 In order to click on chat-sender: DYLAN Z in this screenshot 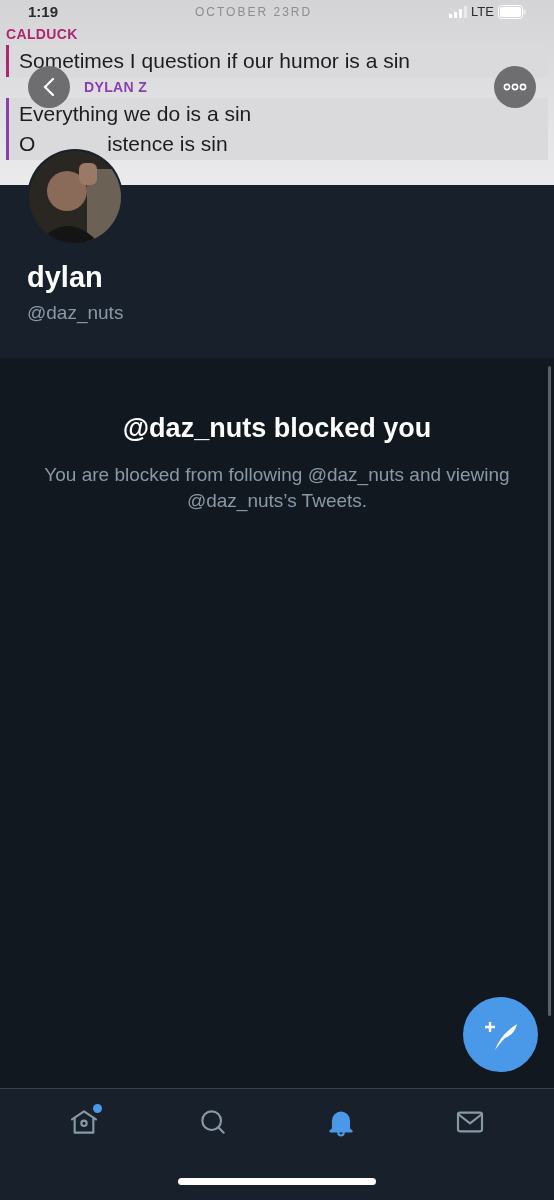, I will do `click(116, 87)`.